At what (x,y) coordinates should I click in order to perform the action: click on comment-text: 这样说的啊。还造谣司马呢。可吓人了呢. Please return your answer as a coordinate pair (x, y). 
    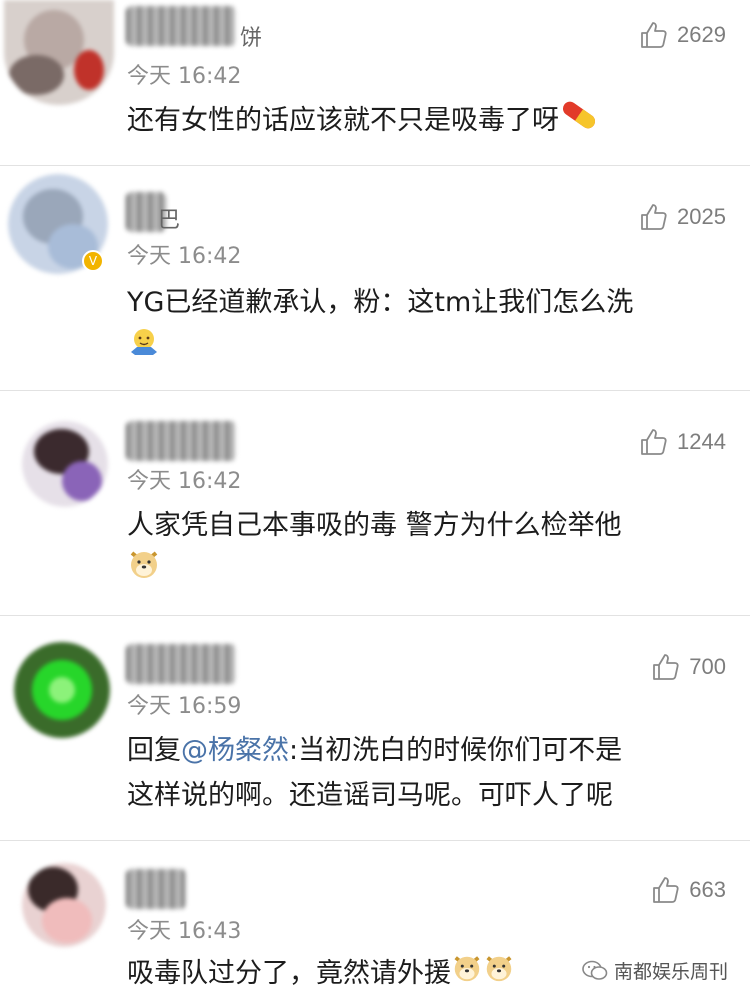
    Looking at the image, I should click on (432, 795).